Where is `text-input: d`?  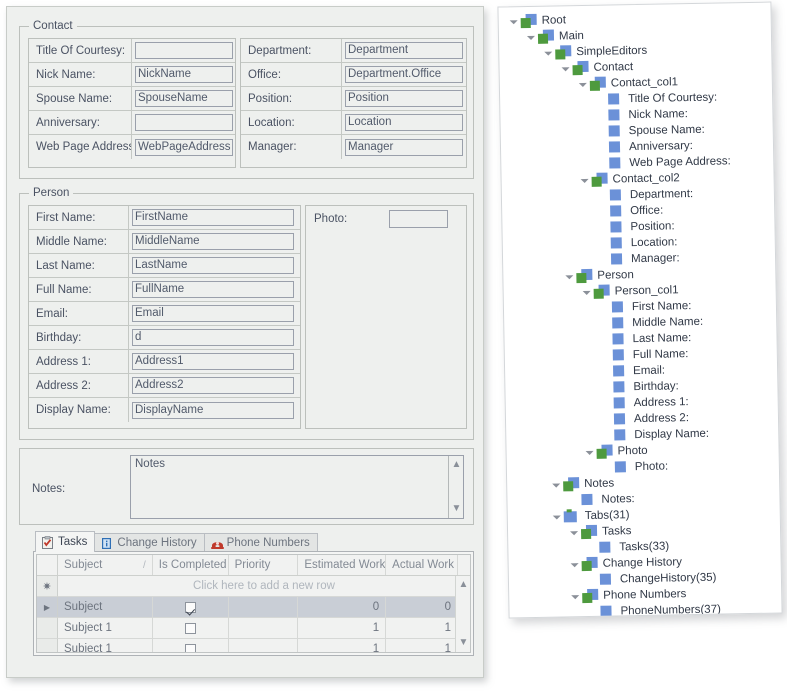 text-input: d is located at coordinates (213, 337).